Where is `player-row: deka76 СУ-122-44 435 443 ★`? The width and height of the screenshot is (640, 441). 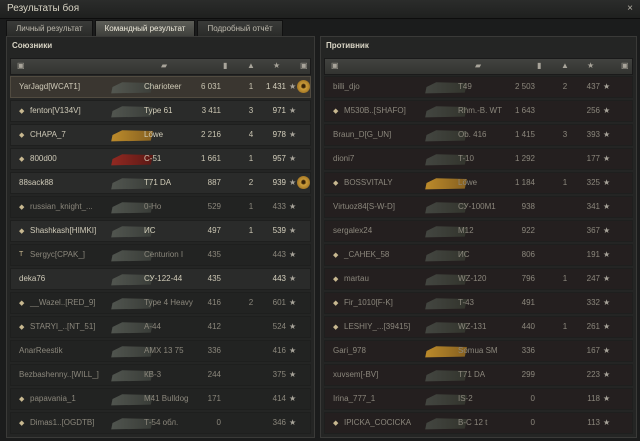 player-row: deka76 СУ-122-44 435 443 ★ is located at coordinates (160, 279).